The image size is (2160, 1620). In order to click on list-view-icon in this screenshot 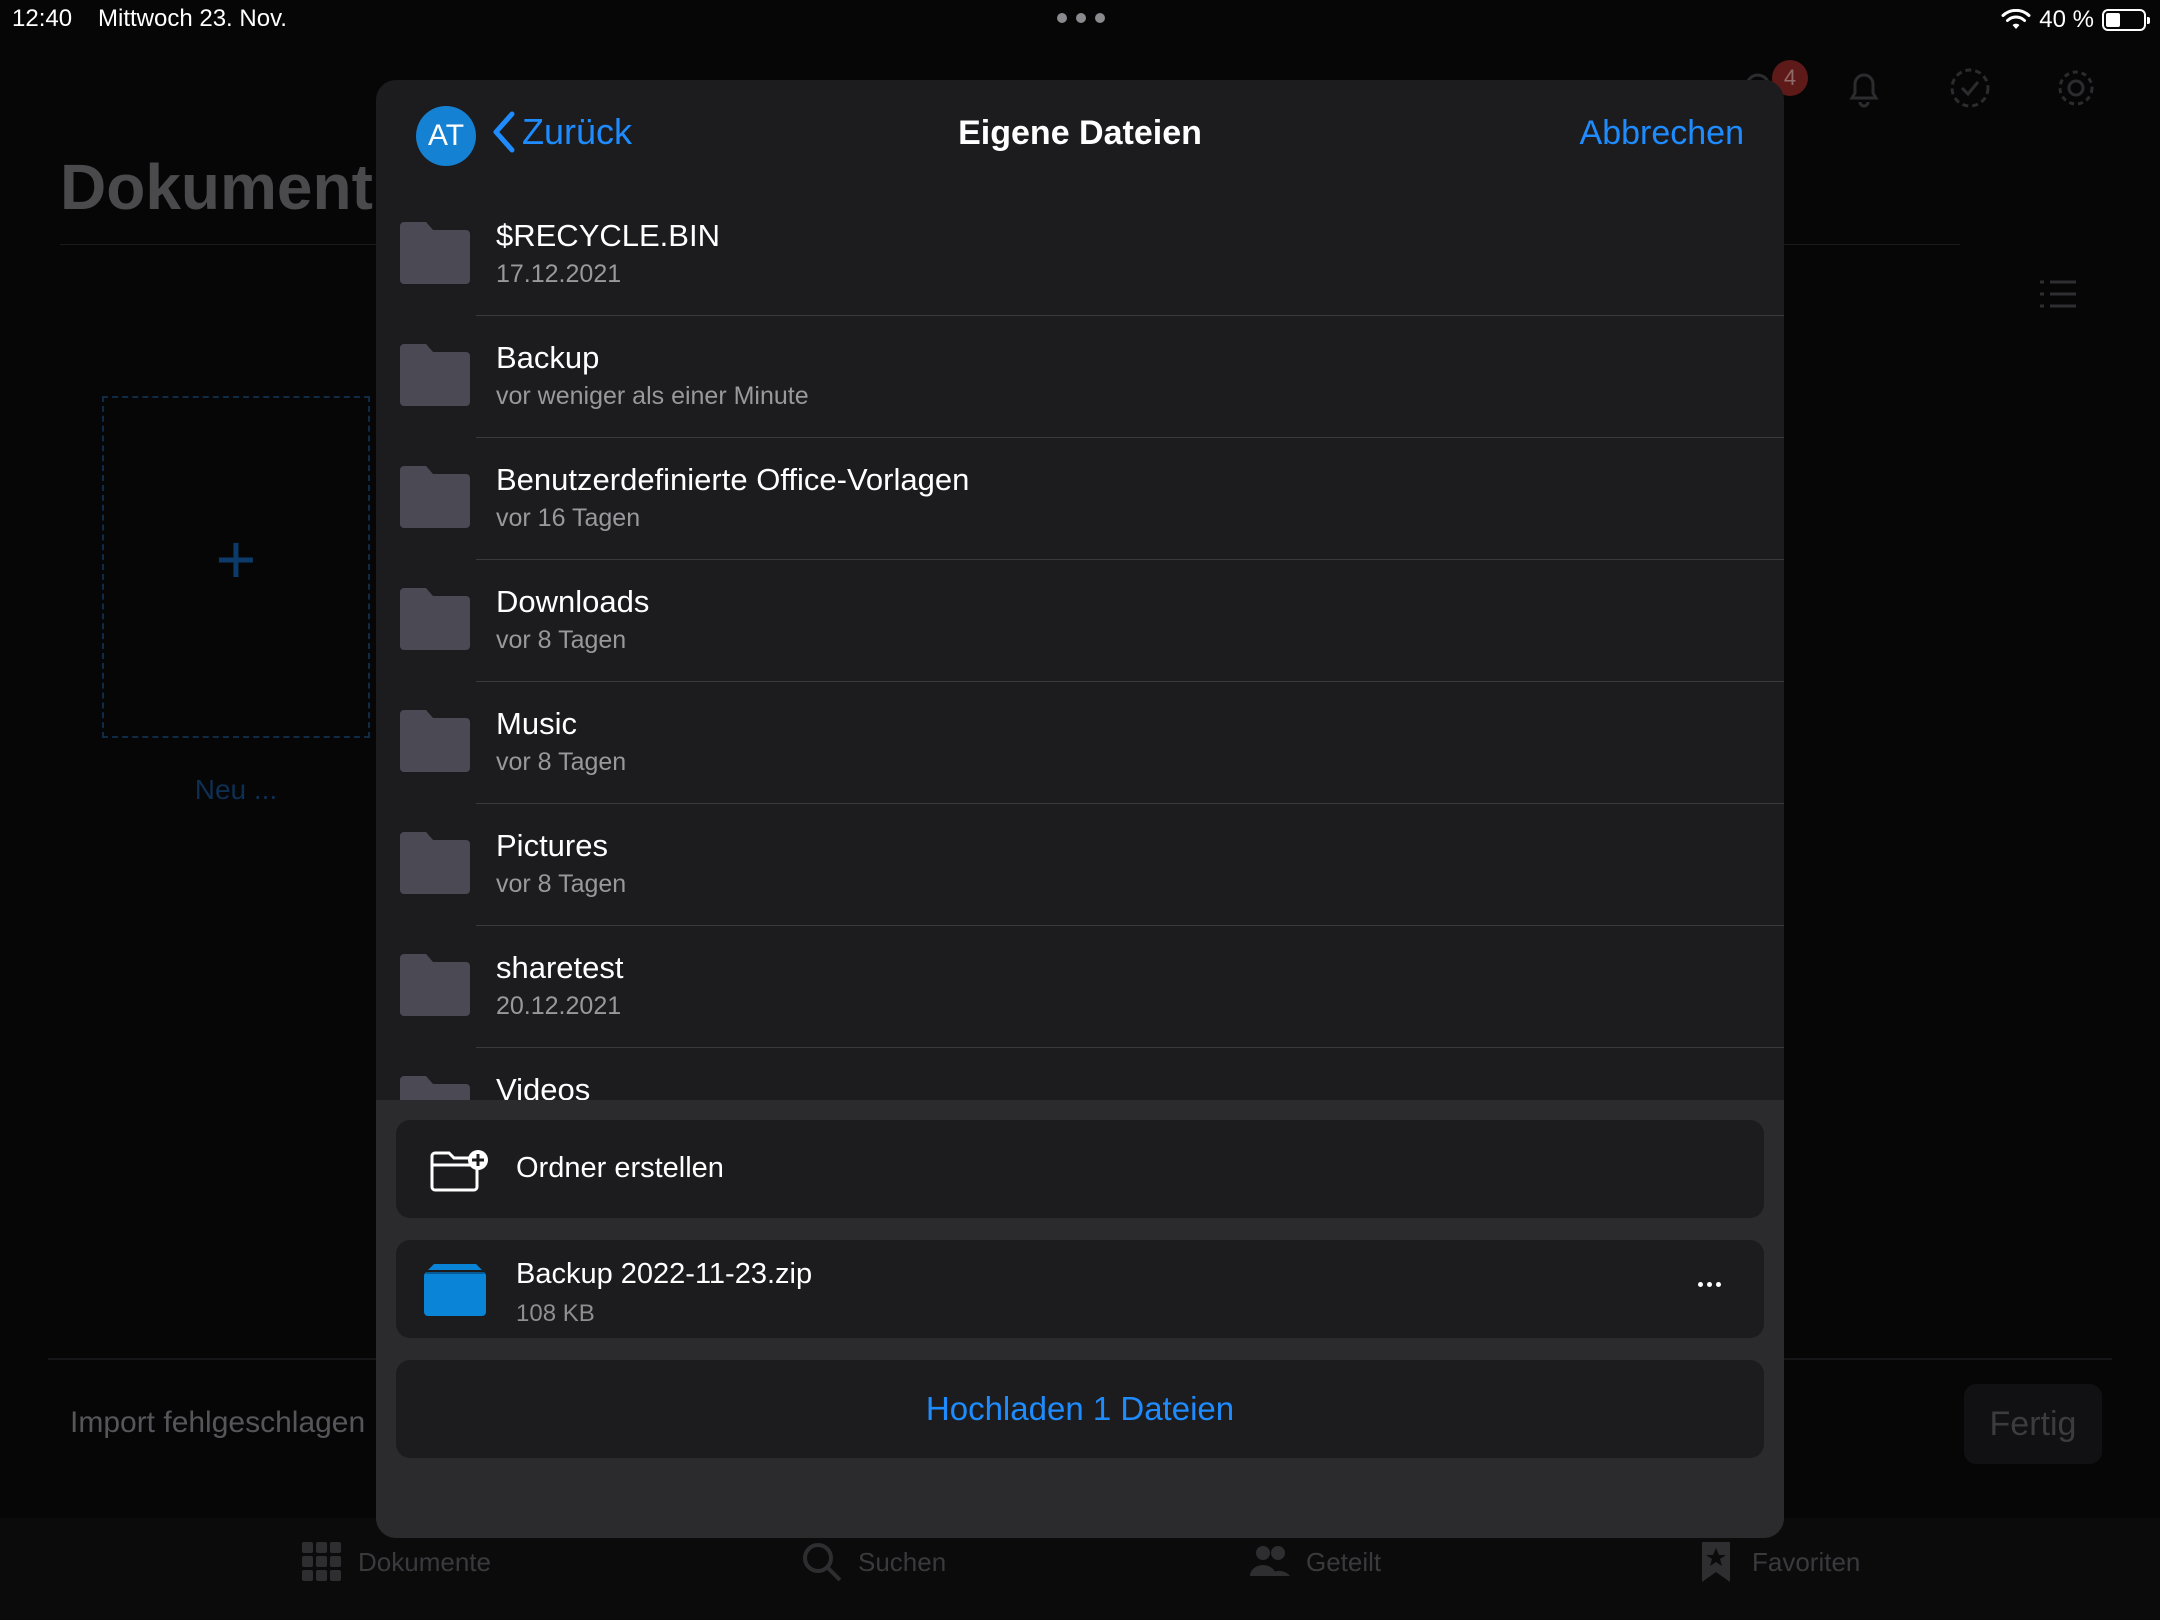, I will do `click(2058, 294)`.